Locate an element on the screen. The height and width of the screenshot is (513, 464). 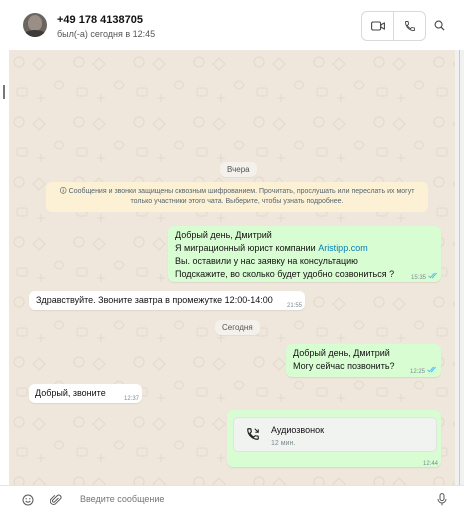
call-duration: 12 мин. is located at coordinates (283, 443).